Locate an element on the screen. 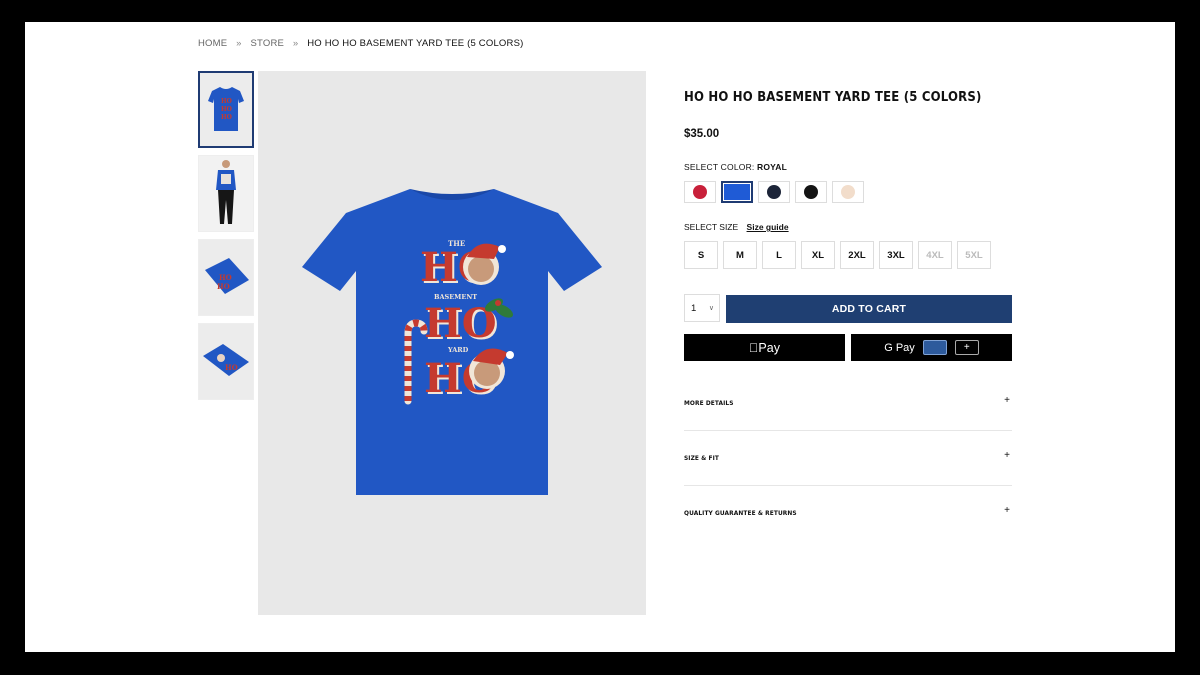  swatch-navy-dot is located at coordinates (774, 192).